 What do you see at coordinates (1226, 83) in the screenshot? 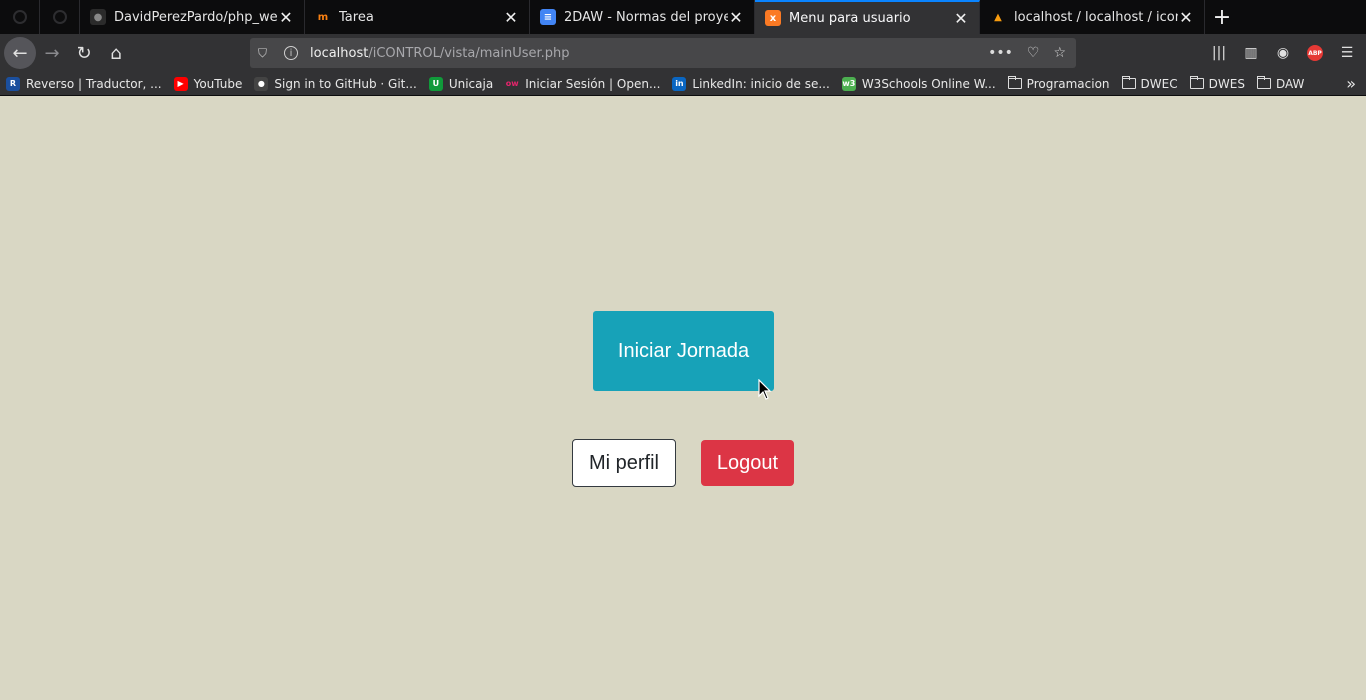
I see `bookmark-label: DWES` at bounding box center [1226, 83].